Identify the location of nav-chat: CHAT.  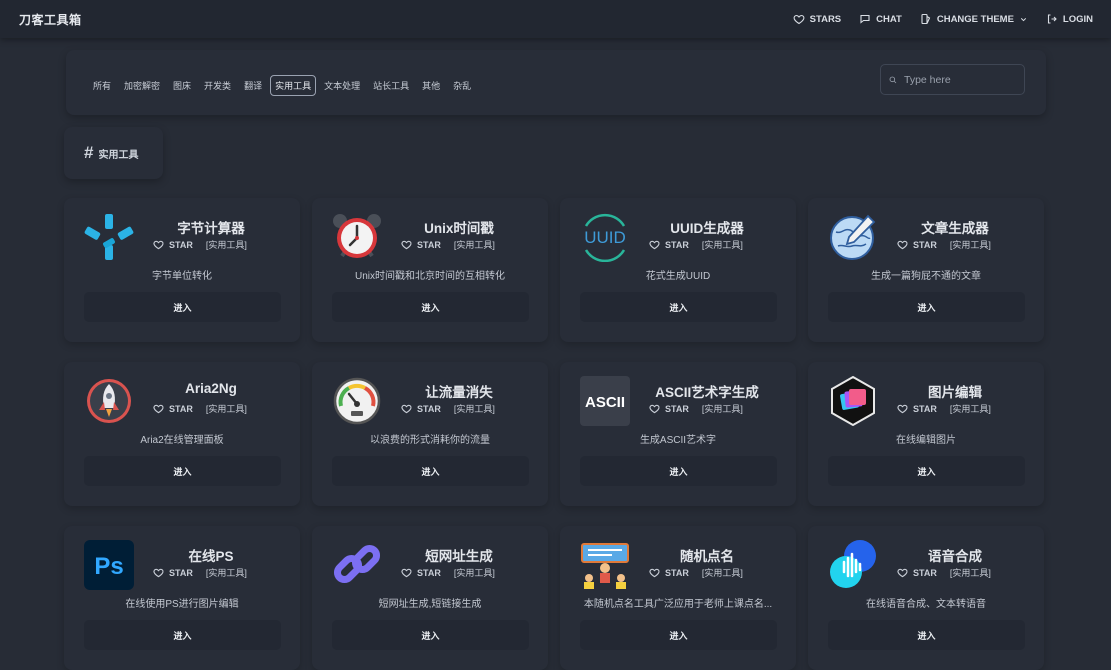
(880, 19).